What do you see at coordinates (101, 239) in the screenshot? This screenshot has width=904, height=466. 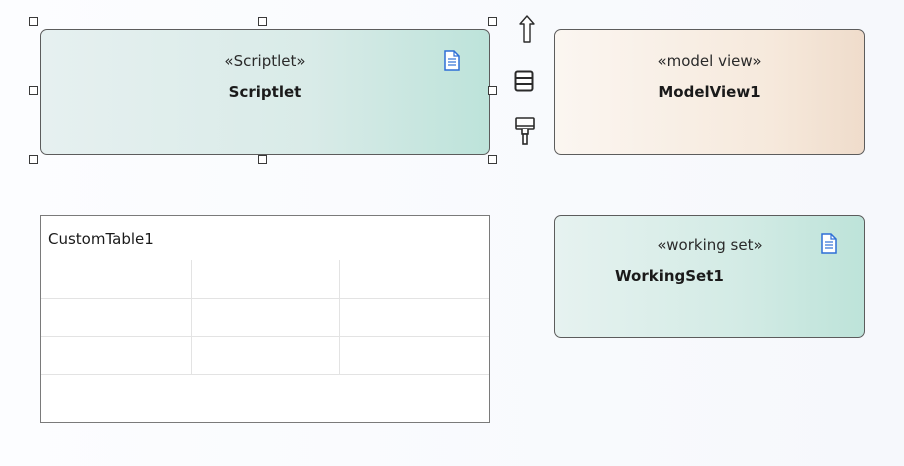 I see `table-title: CustomTable1` at bounding box center [101, 239].